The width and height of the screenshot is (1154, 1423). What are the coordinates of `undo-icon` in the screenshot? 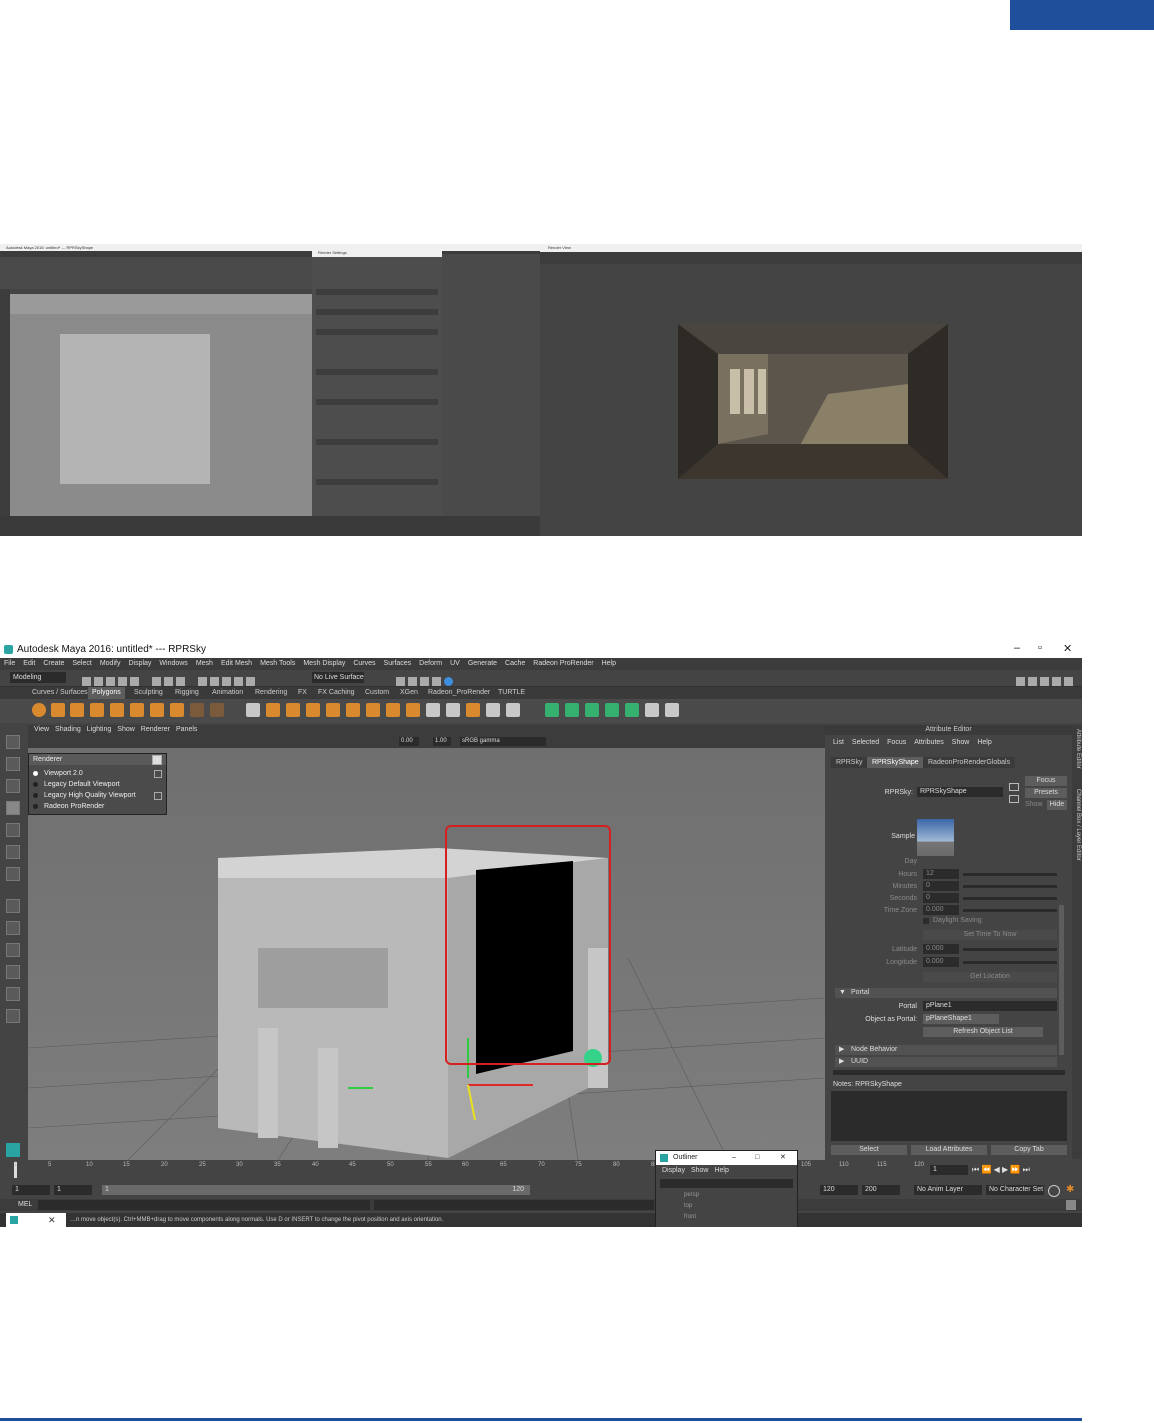 It's located at (122, 681).